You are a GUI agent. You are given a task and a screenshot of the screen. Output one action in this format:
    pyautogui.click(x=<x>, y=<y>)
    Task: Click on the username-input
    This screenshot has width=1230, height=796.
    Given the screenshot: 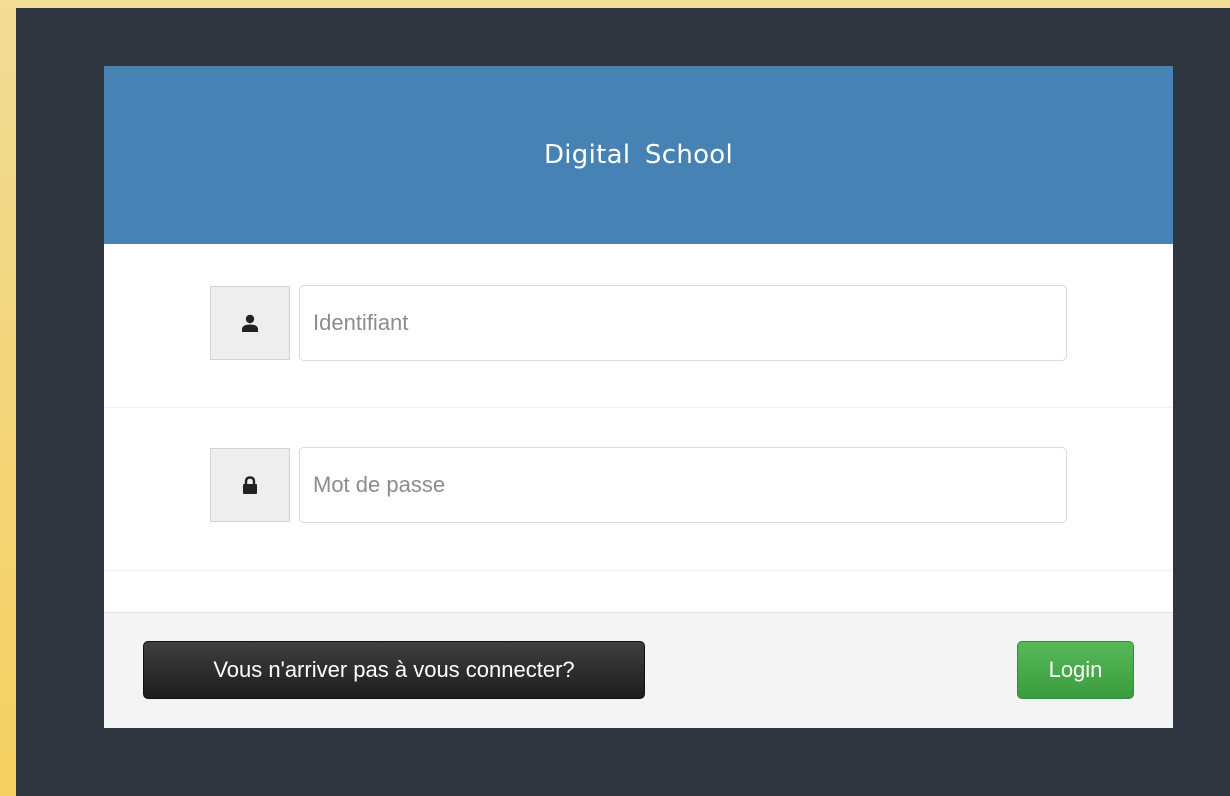 What is the action you would take?
    pyautogui.click(x=683, y=323)
    